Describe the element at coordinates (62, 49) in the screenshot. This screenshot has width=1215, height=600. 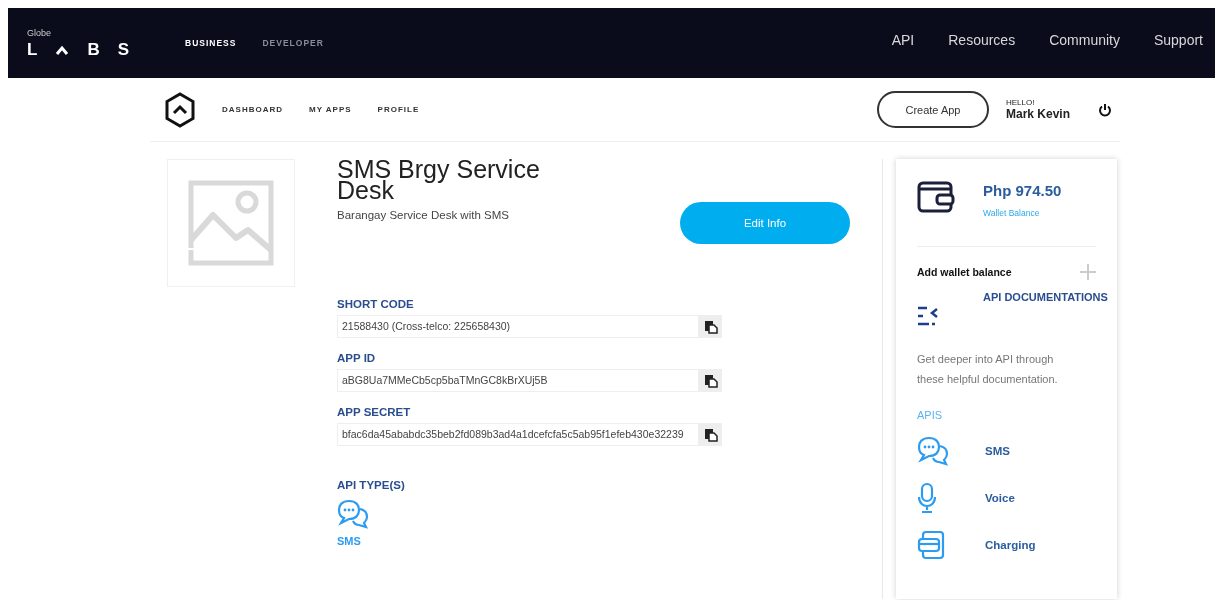
I see `caret-icon` at that location.